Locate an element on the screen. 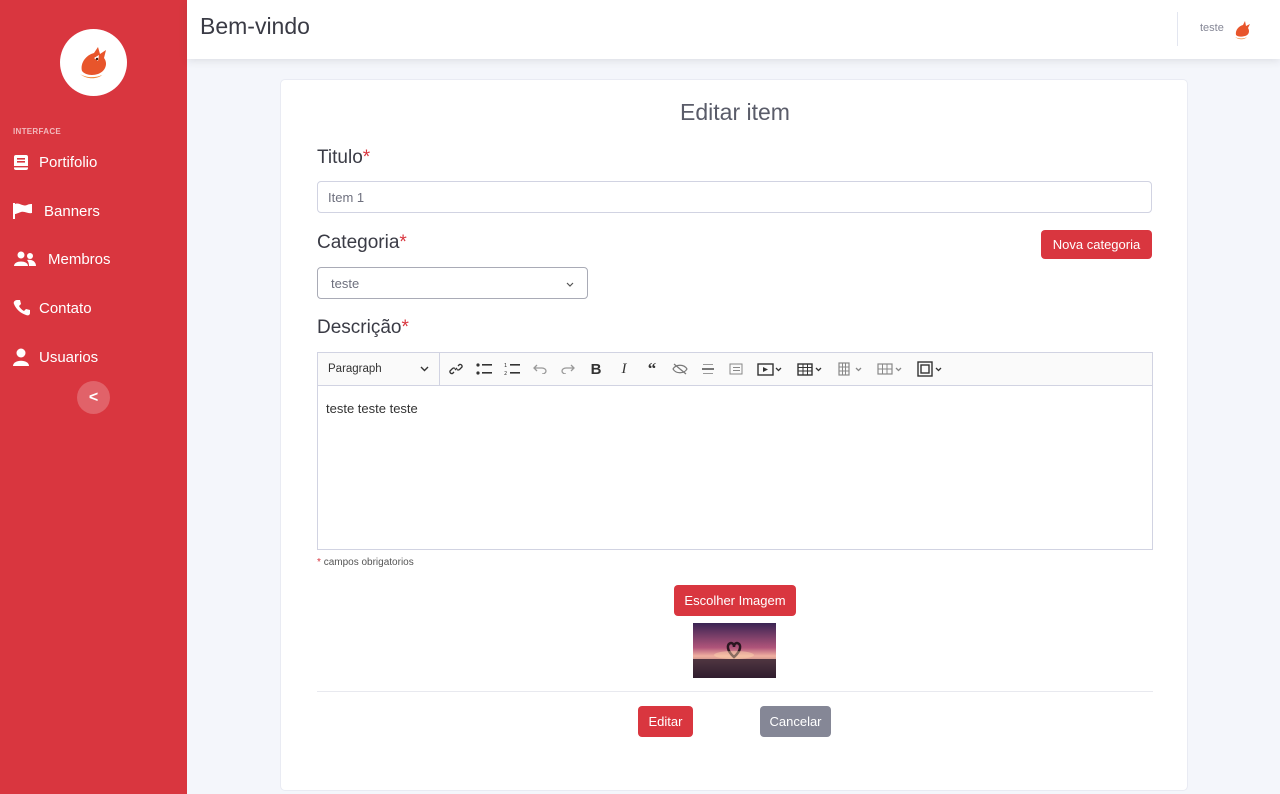  categoria-selected-value: teste is located at coordinates (345, 283).